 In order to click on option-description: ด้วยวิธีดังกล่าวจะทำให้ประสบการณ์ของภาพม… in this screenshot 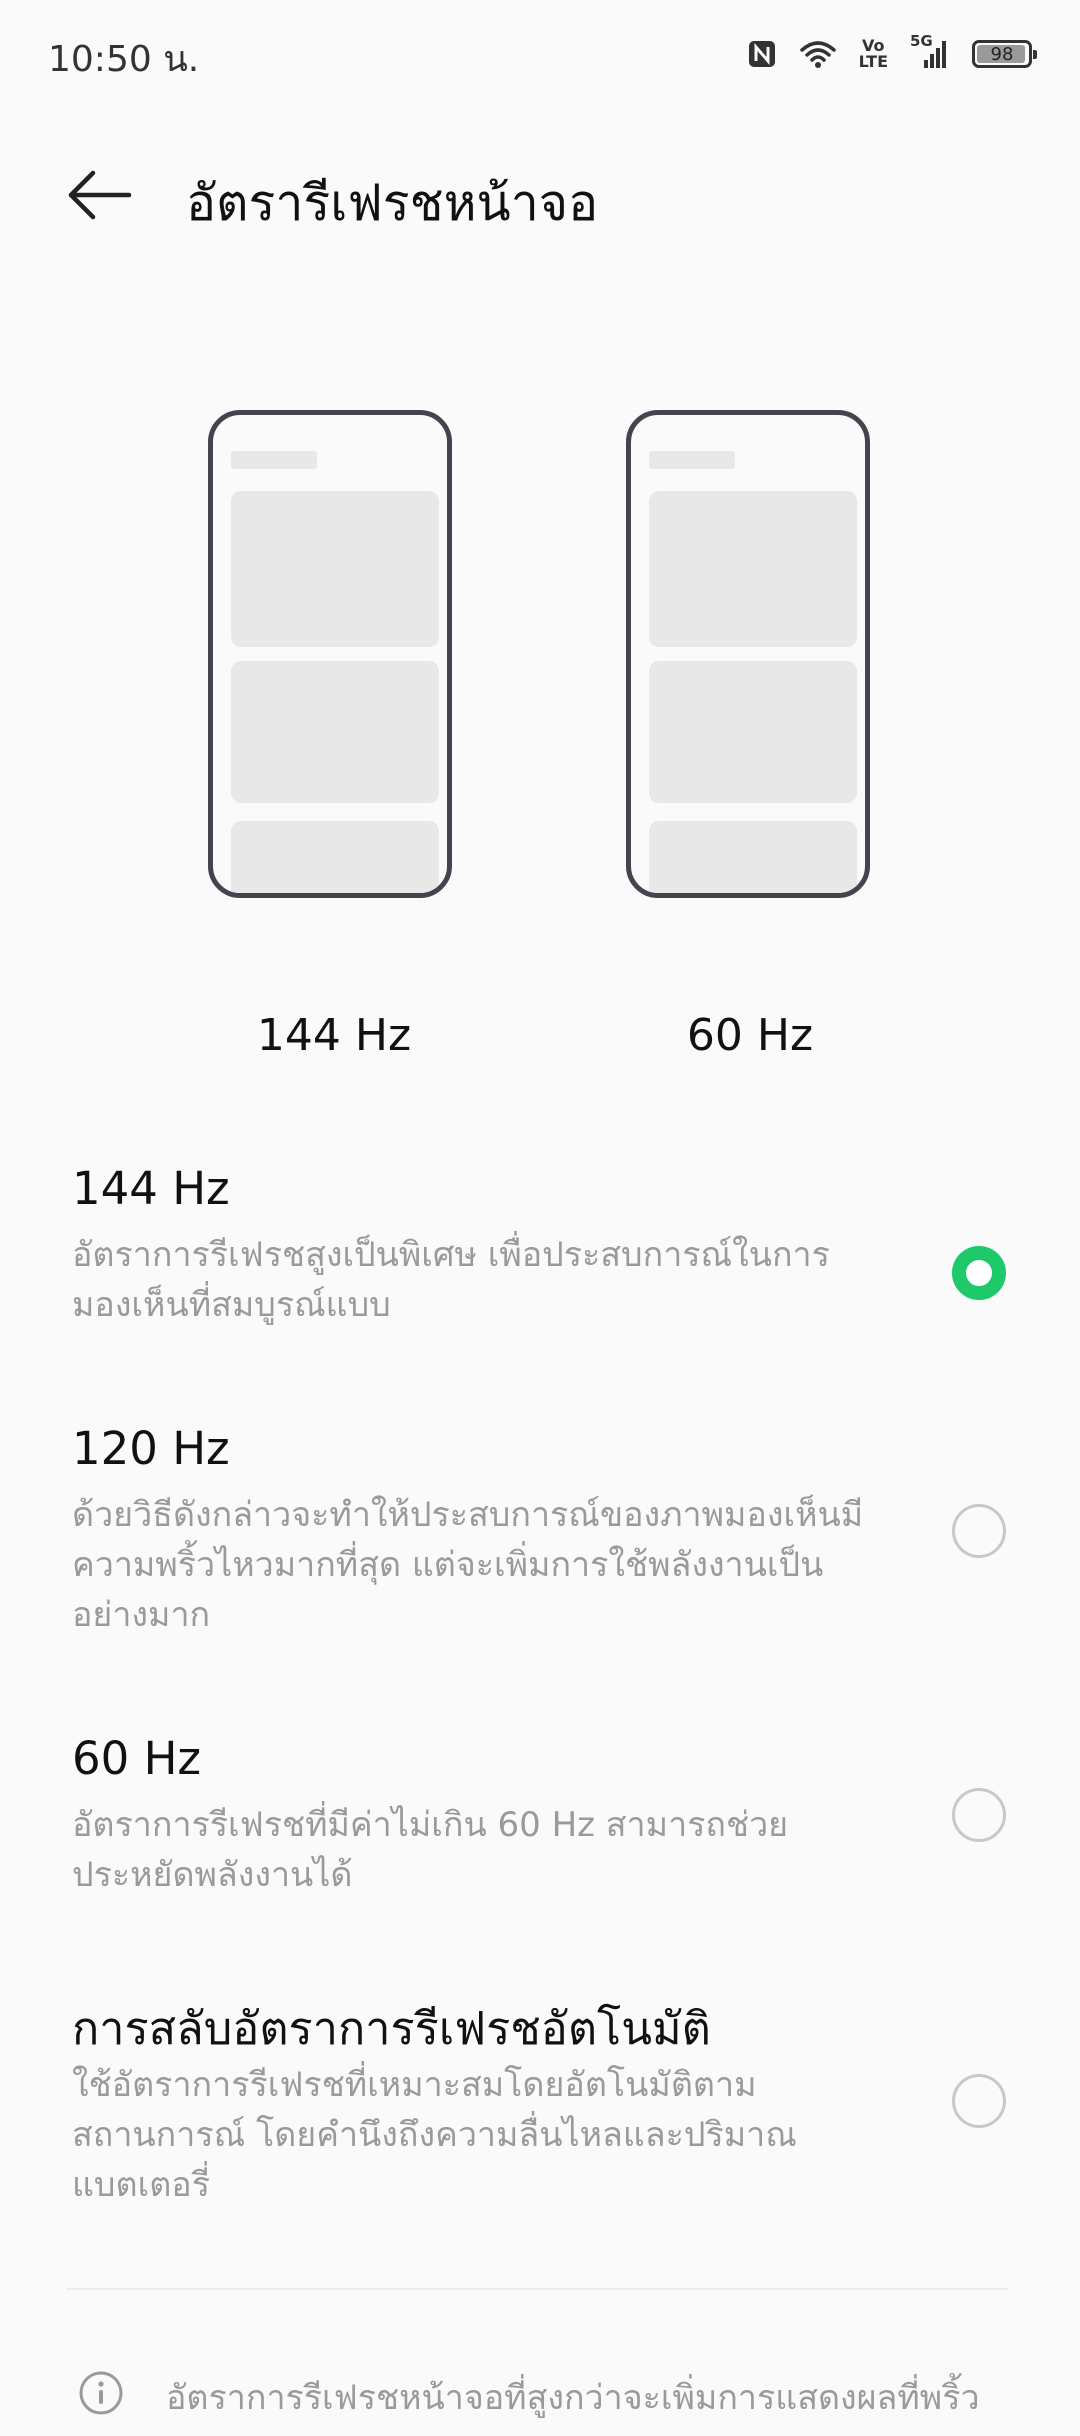, I will do `click(468, 1565)`.